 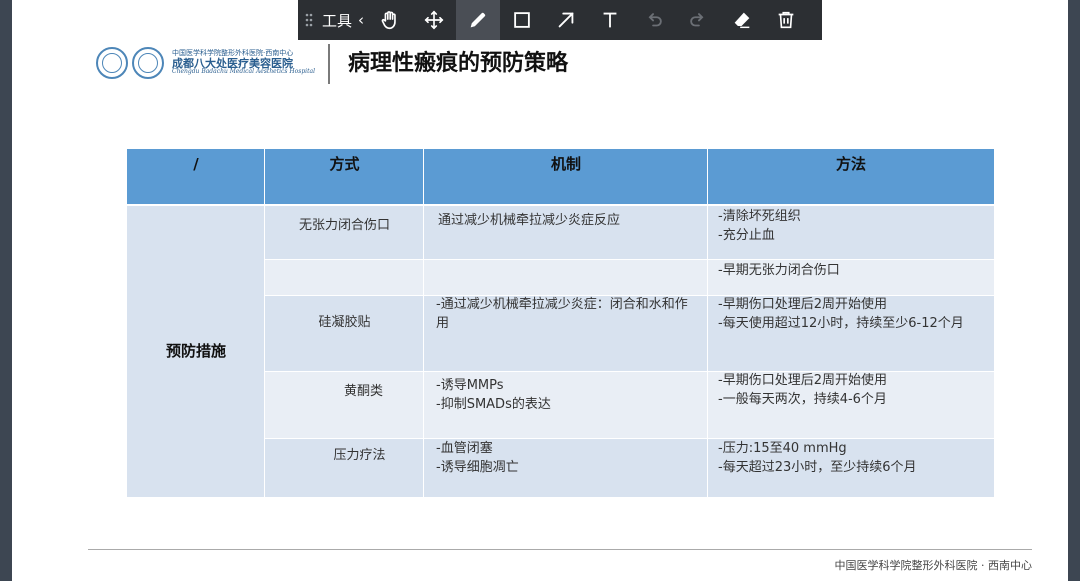 What do you see at coordinates (337, 20) in the screenshot?
I see `tools-label: 工具` at bounding box center [337, 20].